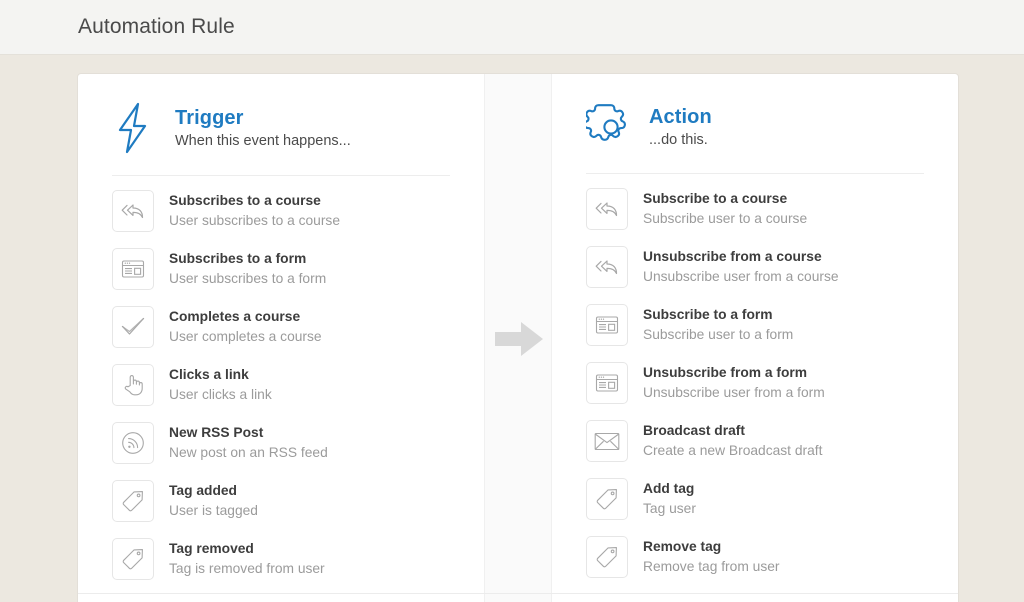  Describe the element at coordinates (669, 508) in the screenshot. I see `option-description: Tag user` at that location.